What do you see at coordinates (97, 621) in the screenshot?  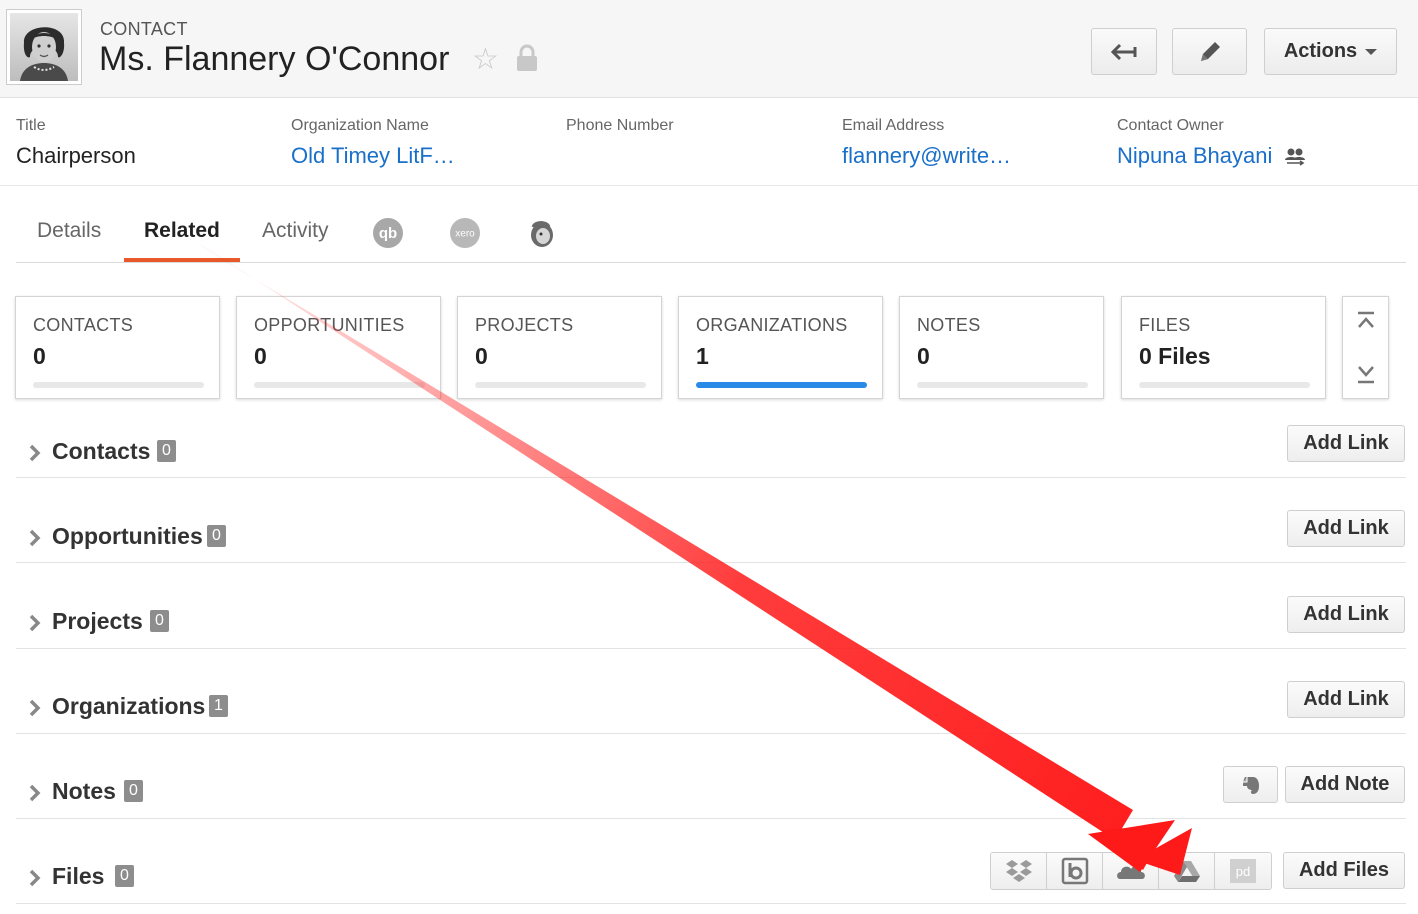 I see `section-title: Projects` at bounding box center [97, 621].